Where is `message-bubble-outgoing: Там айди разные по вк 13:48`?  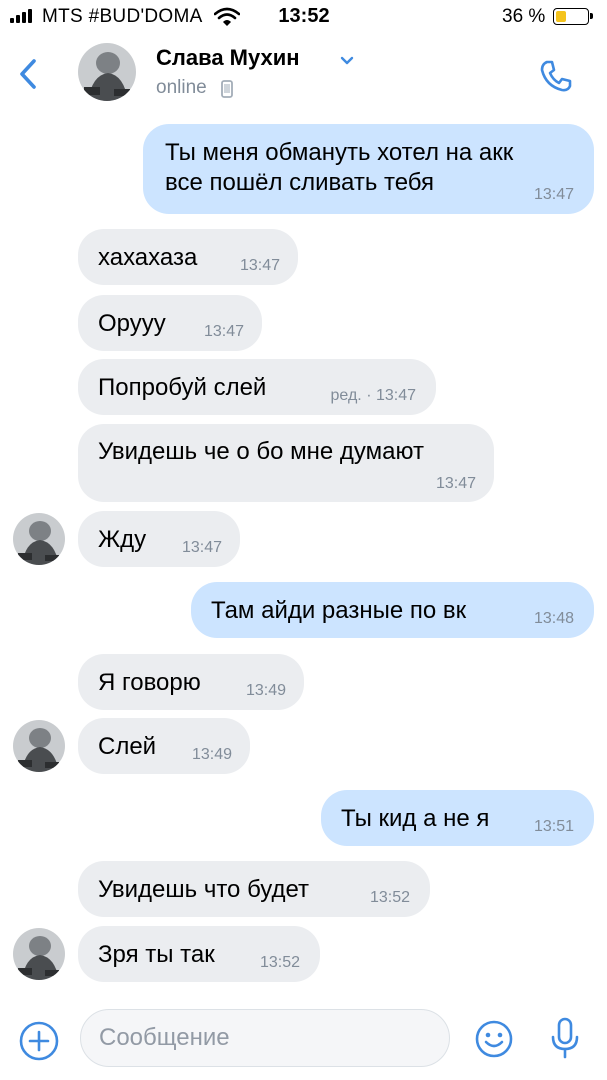 message-bubble-outgoing: Там айди разные по вк 13:48 is located at coordinates (392, 610).